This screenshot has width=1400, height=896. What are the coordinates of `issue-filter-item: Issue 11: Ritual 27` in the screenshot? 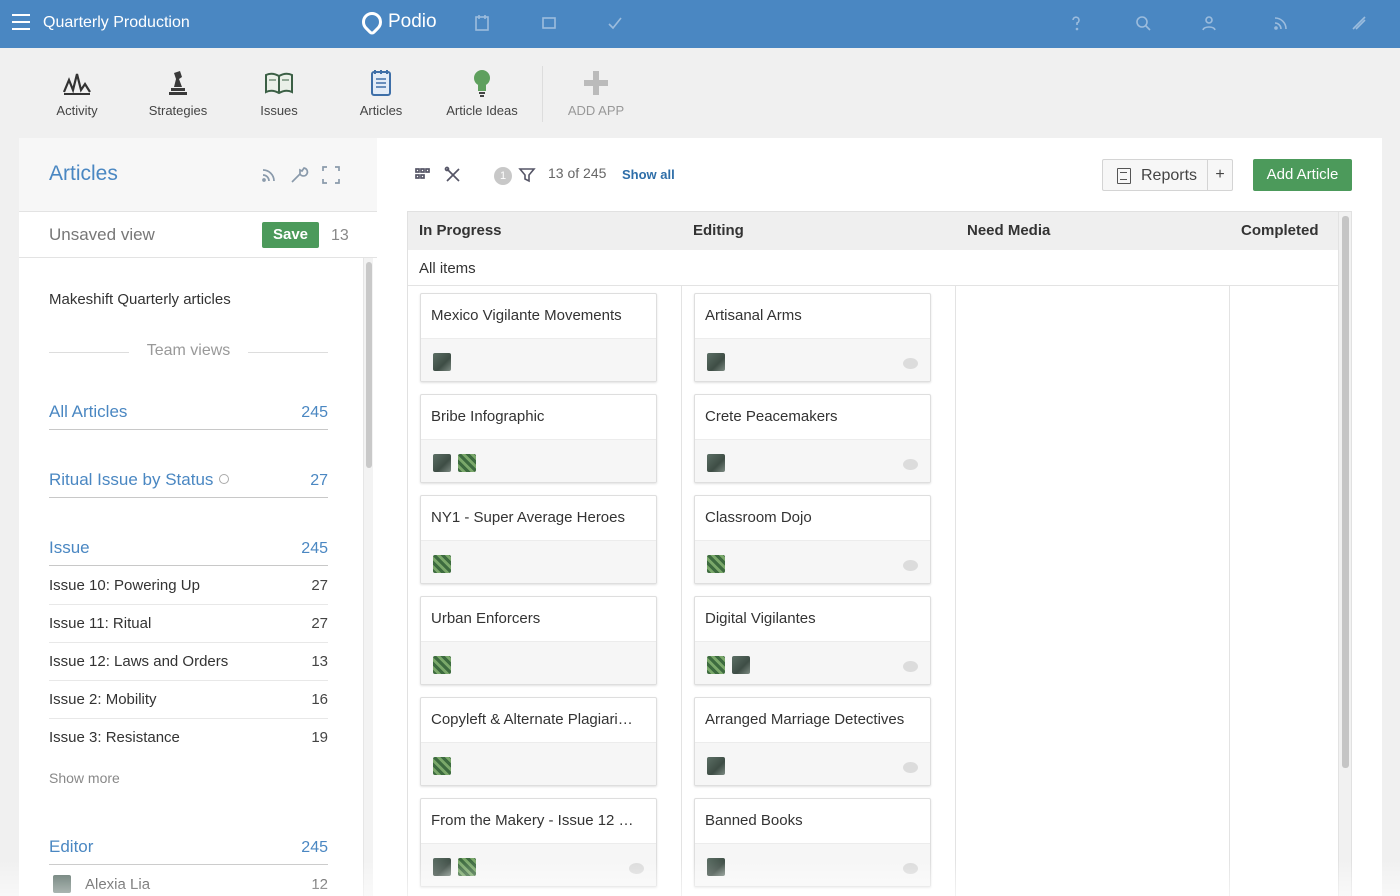 It's located at (188, 624).